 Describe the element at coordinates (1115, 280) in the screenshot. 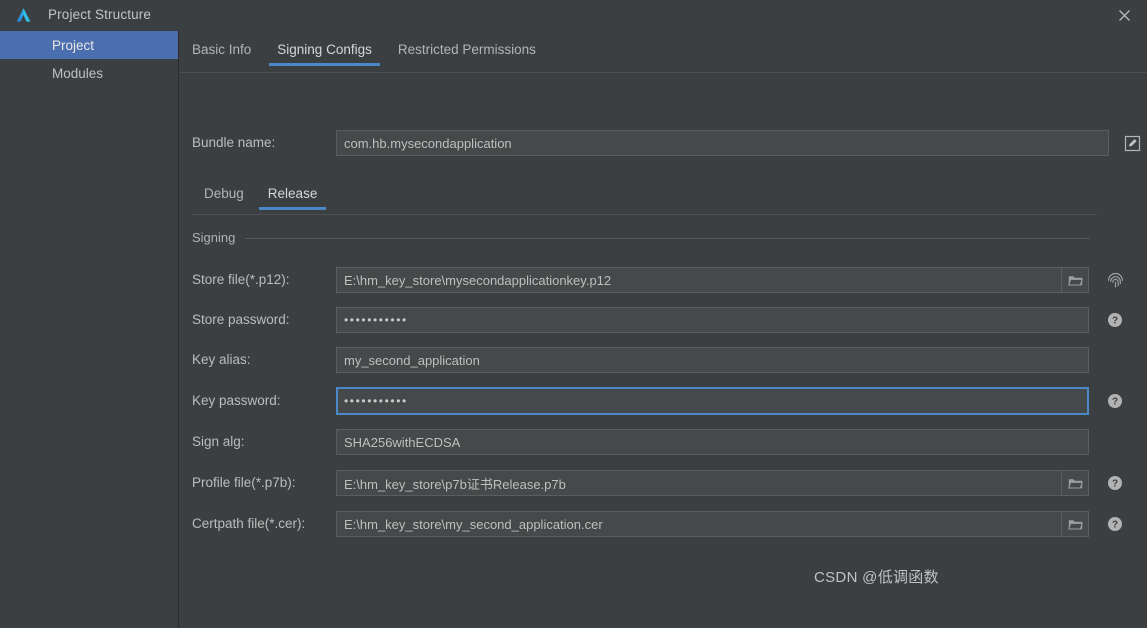

I see `fingerprint-icon` at that location.